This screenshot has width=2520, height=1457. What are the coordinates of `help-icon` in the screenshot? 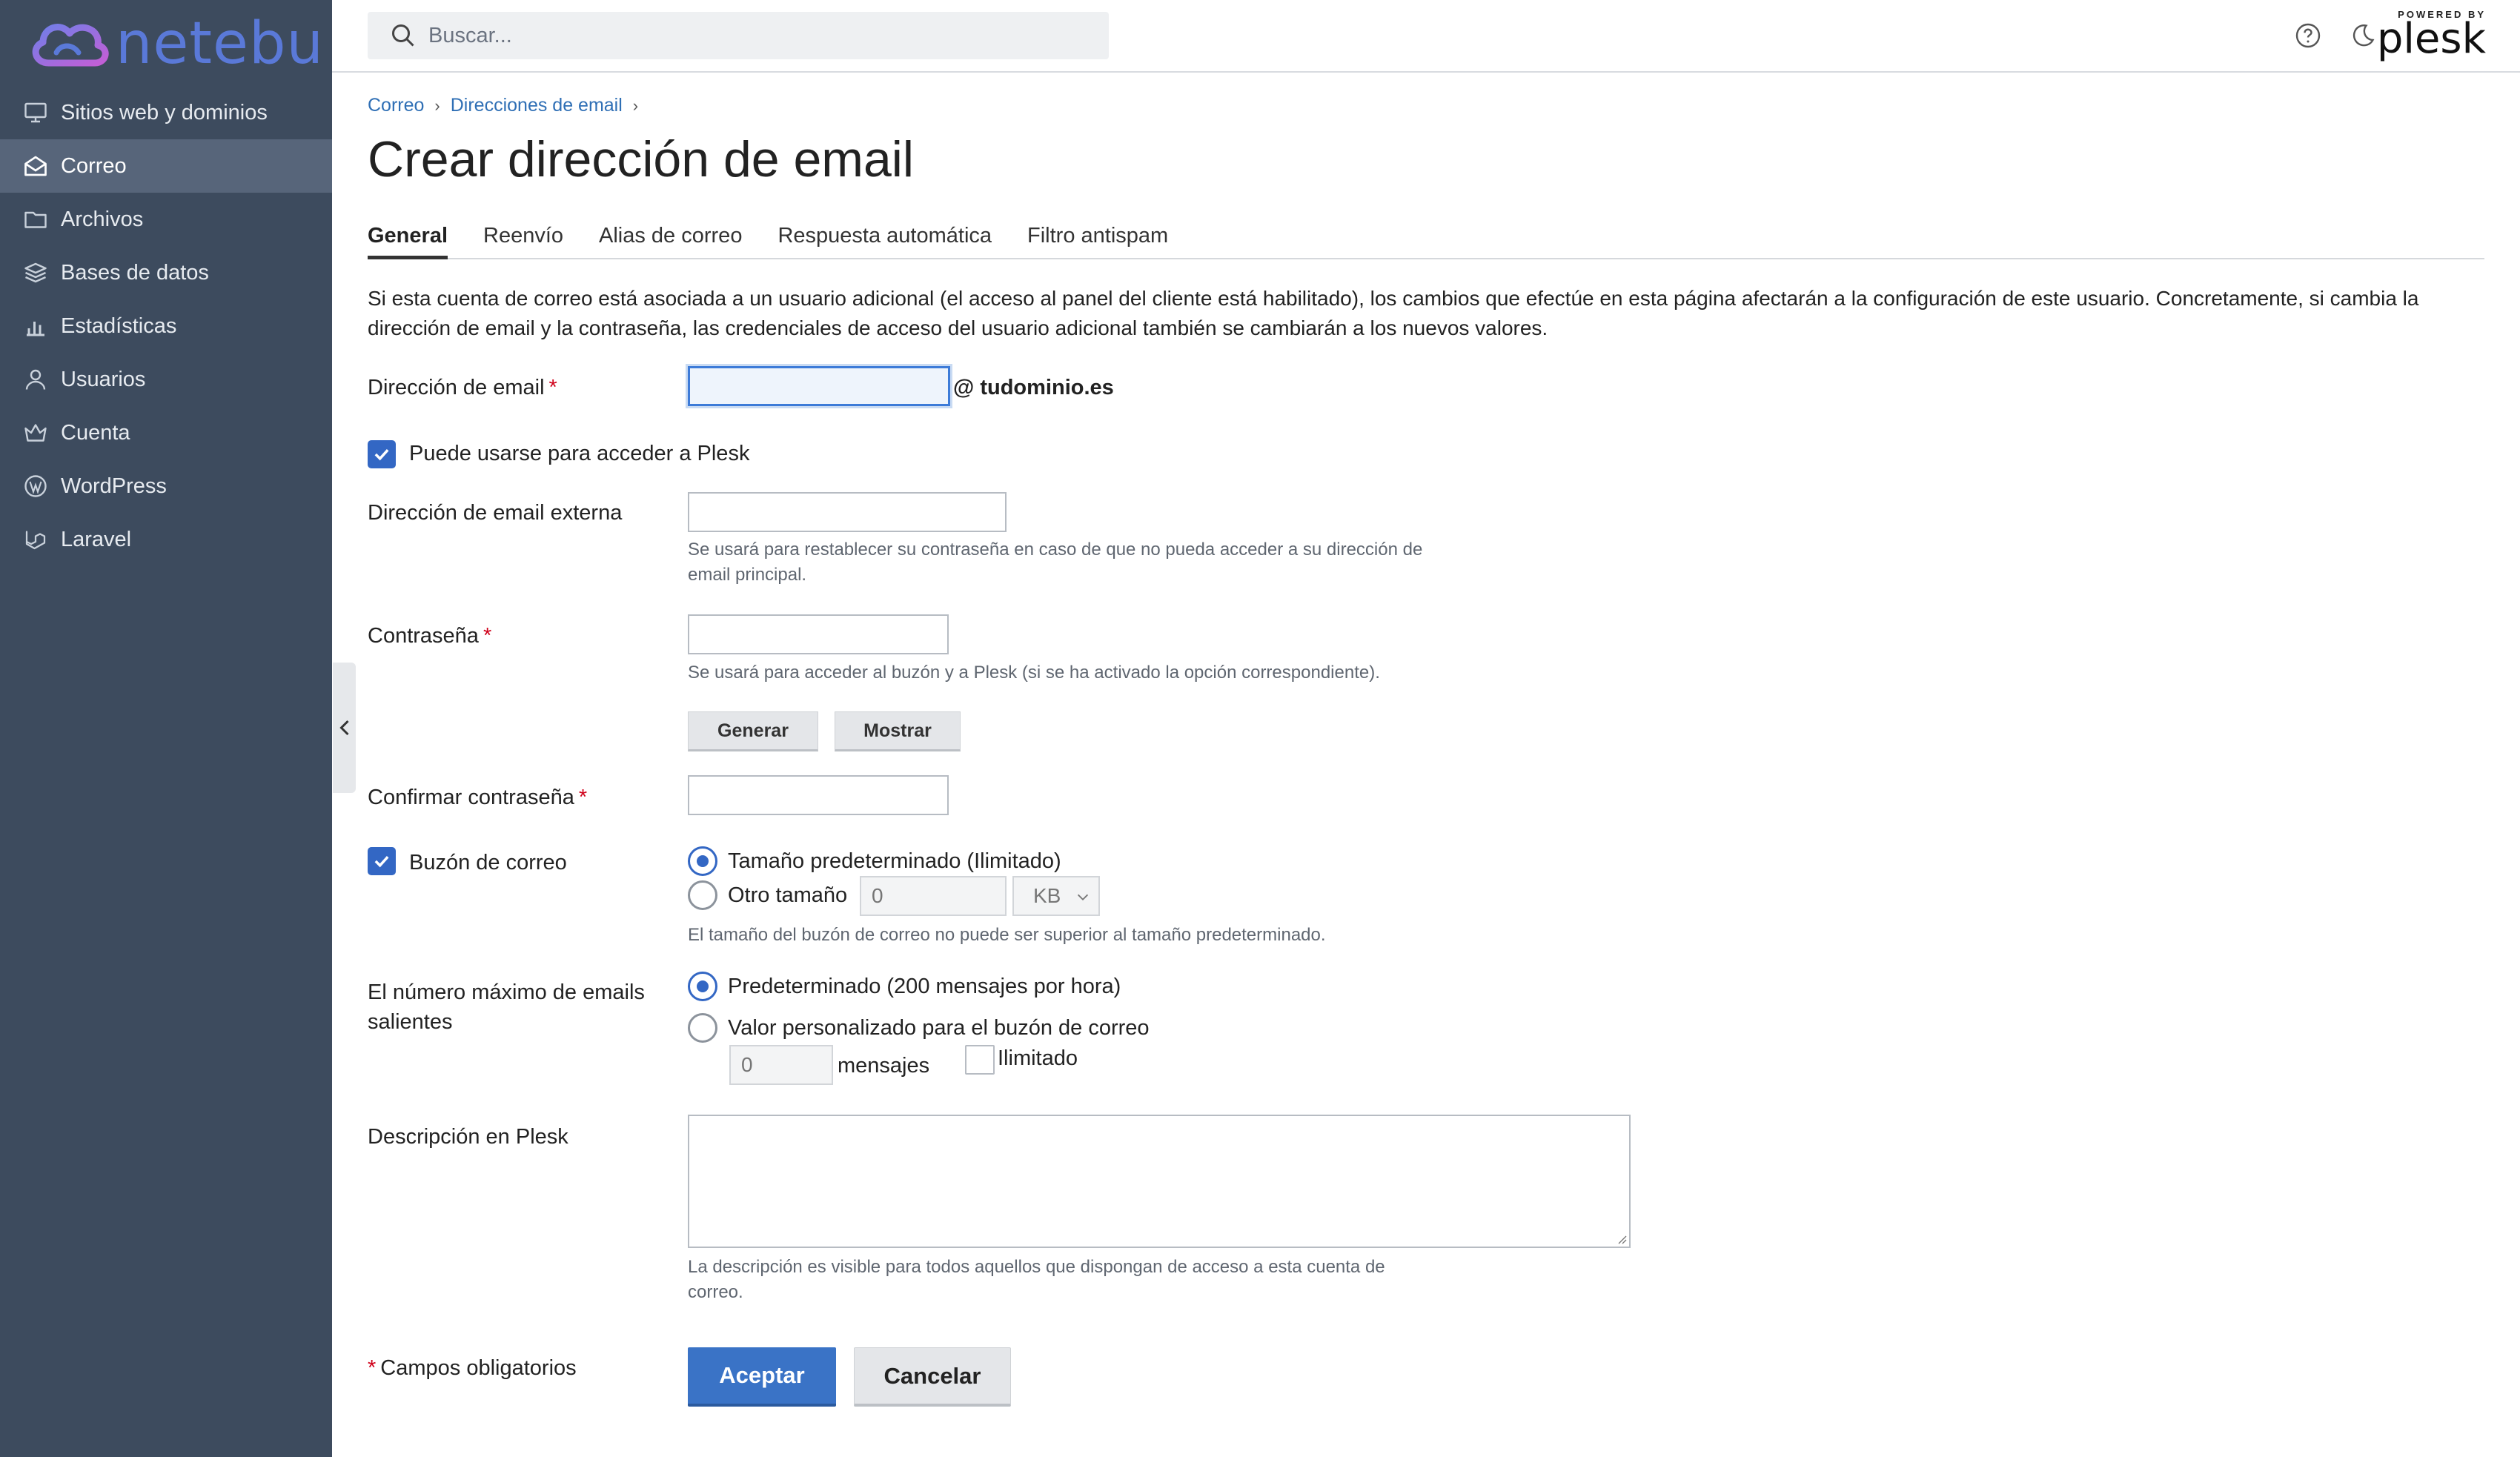 It's located at (2308, 35).